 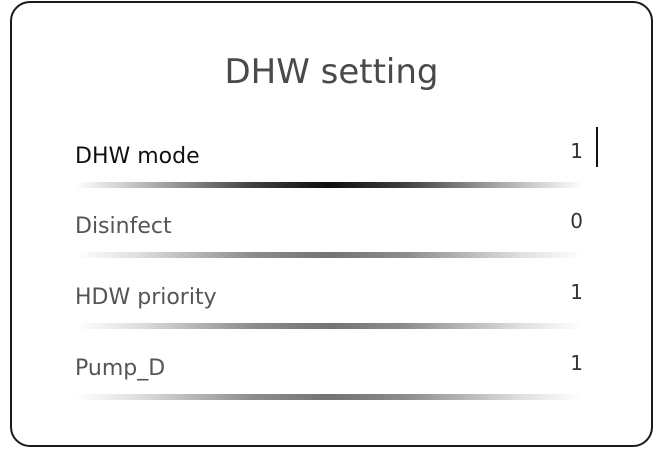 I want to click on setting-row-hdw-priority: HDW priority 1, so click(x=329, y=310).